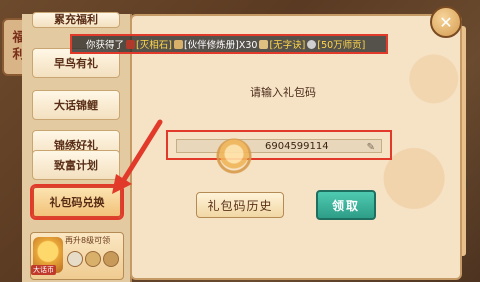 The width and height of the screenshot is (480, 282). I want to click on level-promo-card: 大话币 再升8级可领, so click(77, 256).